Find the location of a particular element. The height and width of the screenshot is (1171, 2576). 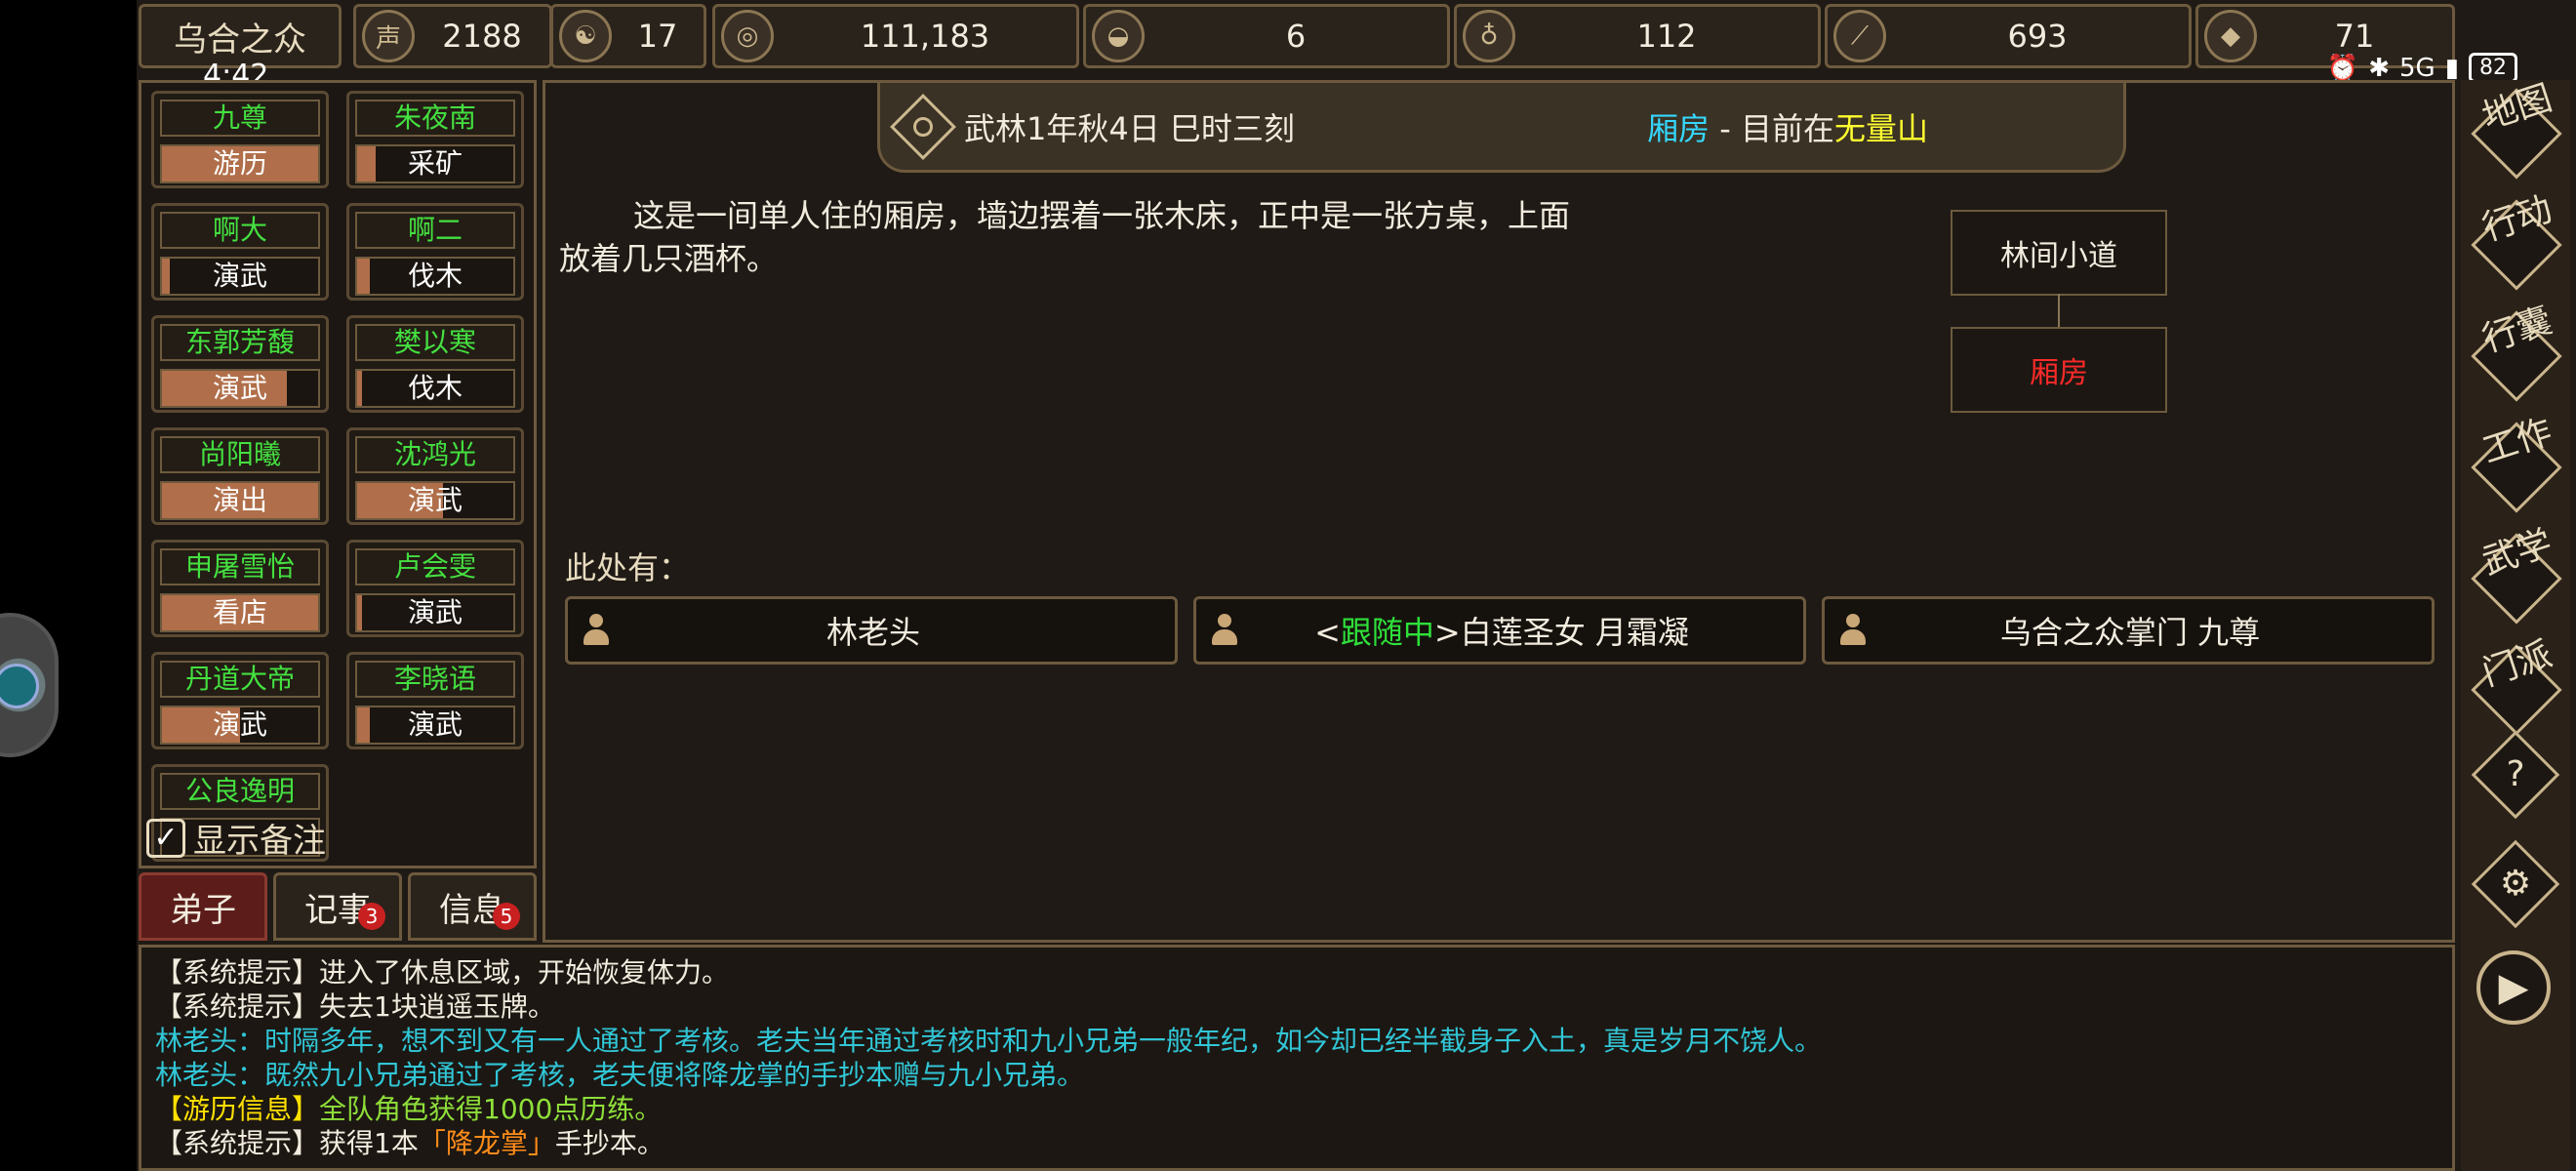

npc-name: 林老头 is located at coordinates (872, 632).